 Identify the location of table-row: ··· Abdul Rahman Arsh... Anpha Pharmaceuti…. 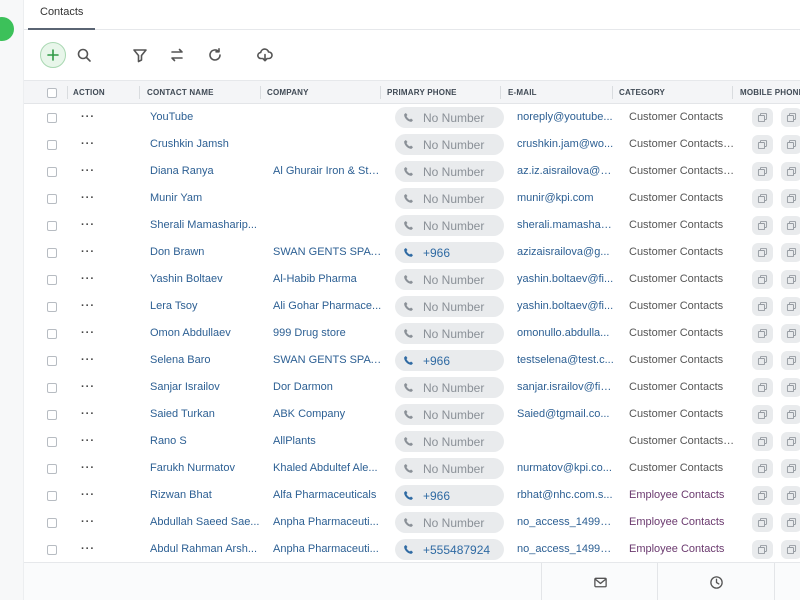
(412, 549).